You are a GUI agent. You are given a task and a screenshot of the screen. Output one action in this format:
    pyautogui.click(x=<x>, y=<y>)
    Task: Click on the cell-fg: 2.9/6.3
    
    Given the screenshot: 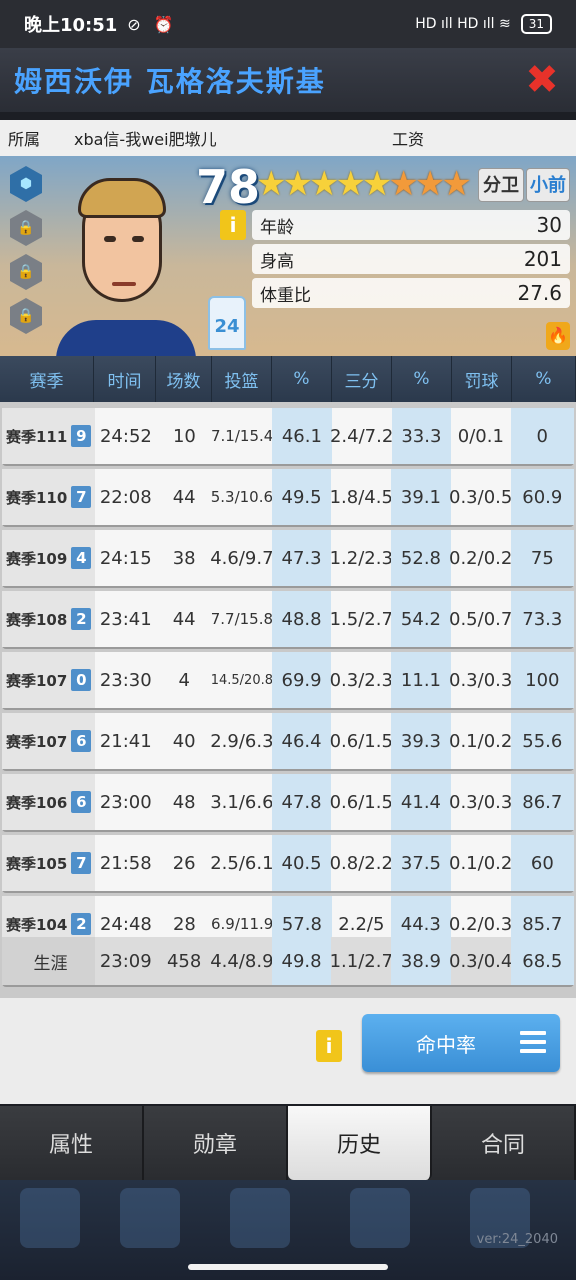 What is the action you would take?
    pyautogui.click(x=242, y=741)
    